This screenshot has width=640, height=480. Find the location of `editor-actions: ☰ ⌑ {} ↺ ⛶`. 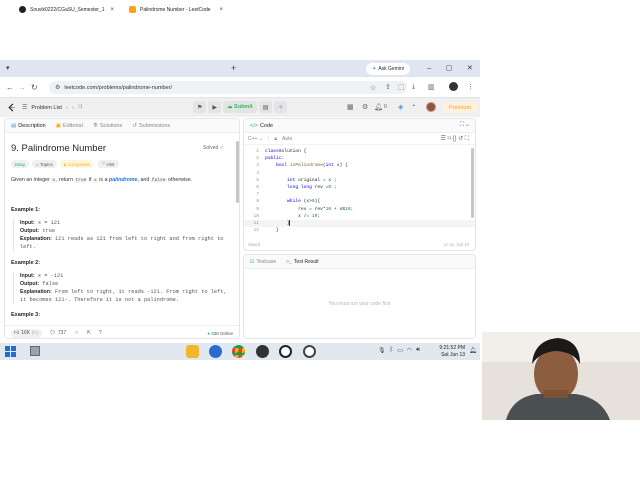

editor-actions: ☰ ⌑ {} ↺ ⛶ is located at coordinates (455, 139).